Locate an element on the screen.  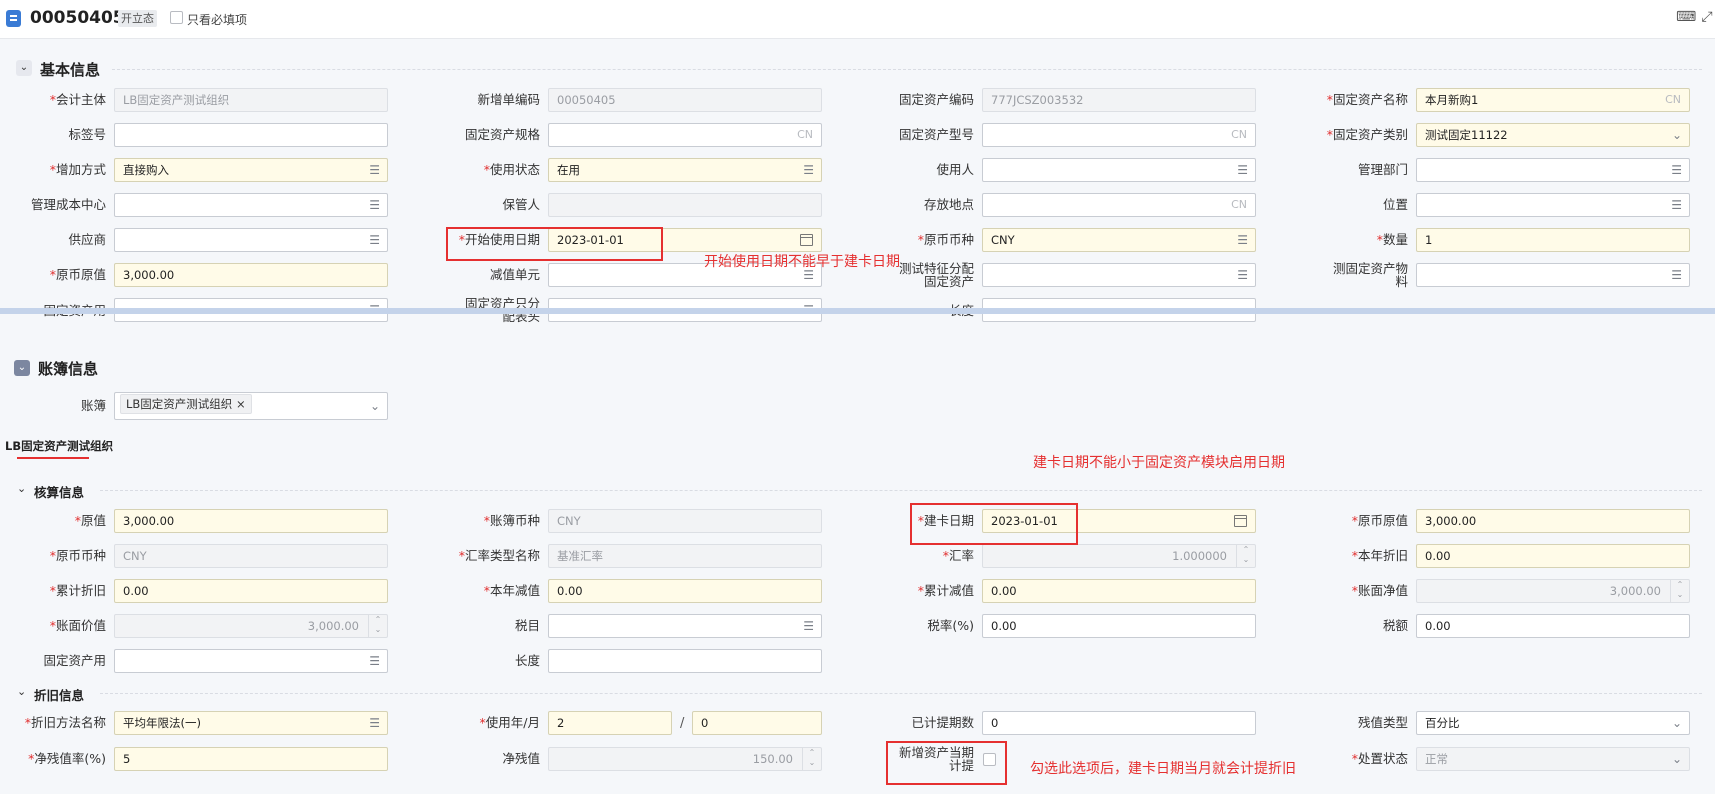
position-field: ☰ is located at coordinates (1553, 205).